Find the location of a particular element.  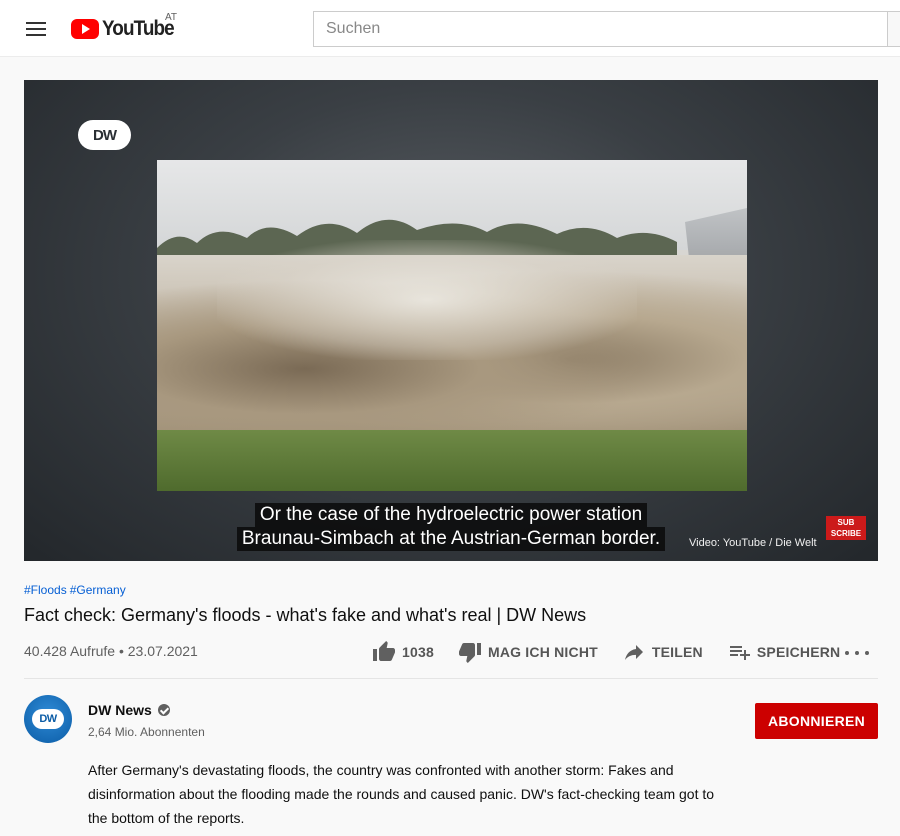

scene-grass is located at coordinates (452, 460).